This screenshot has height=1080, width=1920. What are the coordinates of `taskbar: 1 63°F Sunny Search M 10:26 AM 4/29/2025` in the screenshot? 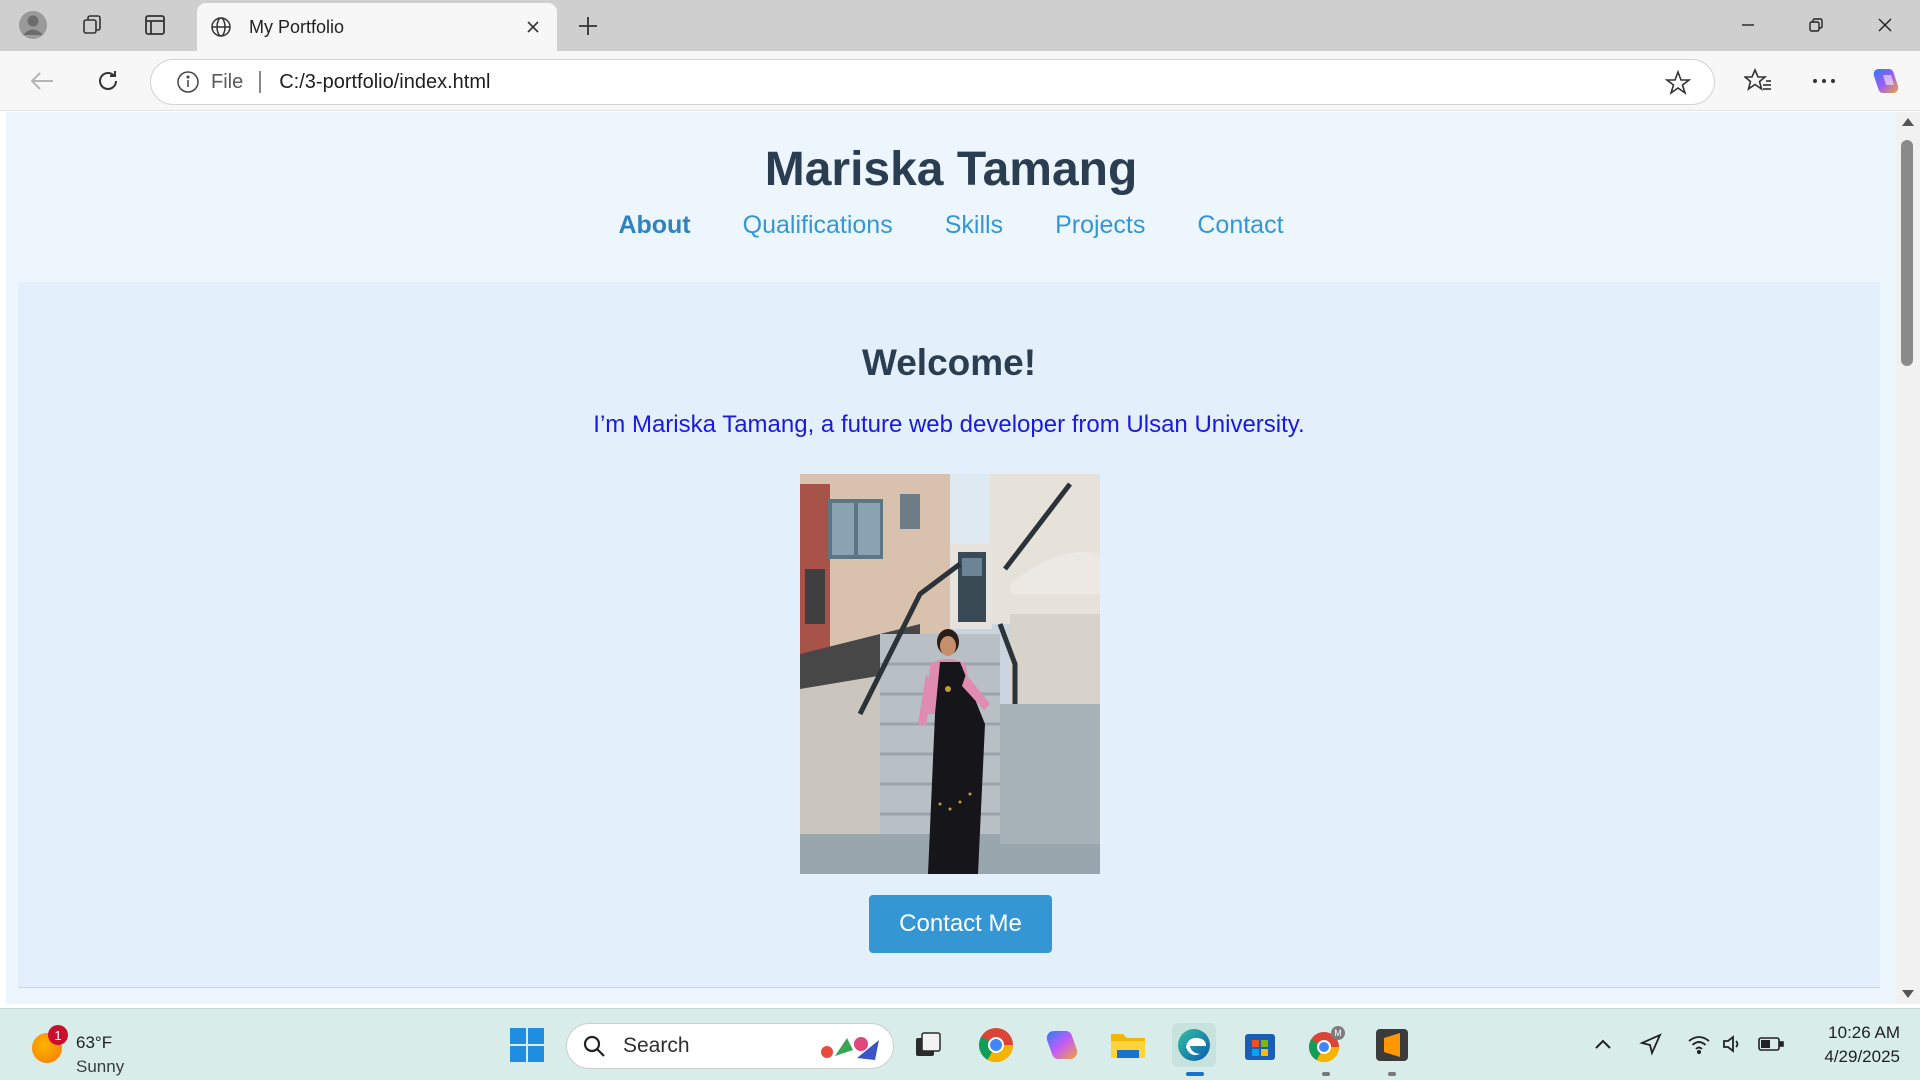 It's located at (960, 1044).